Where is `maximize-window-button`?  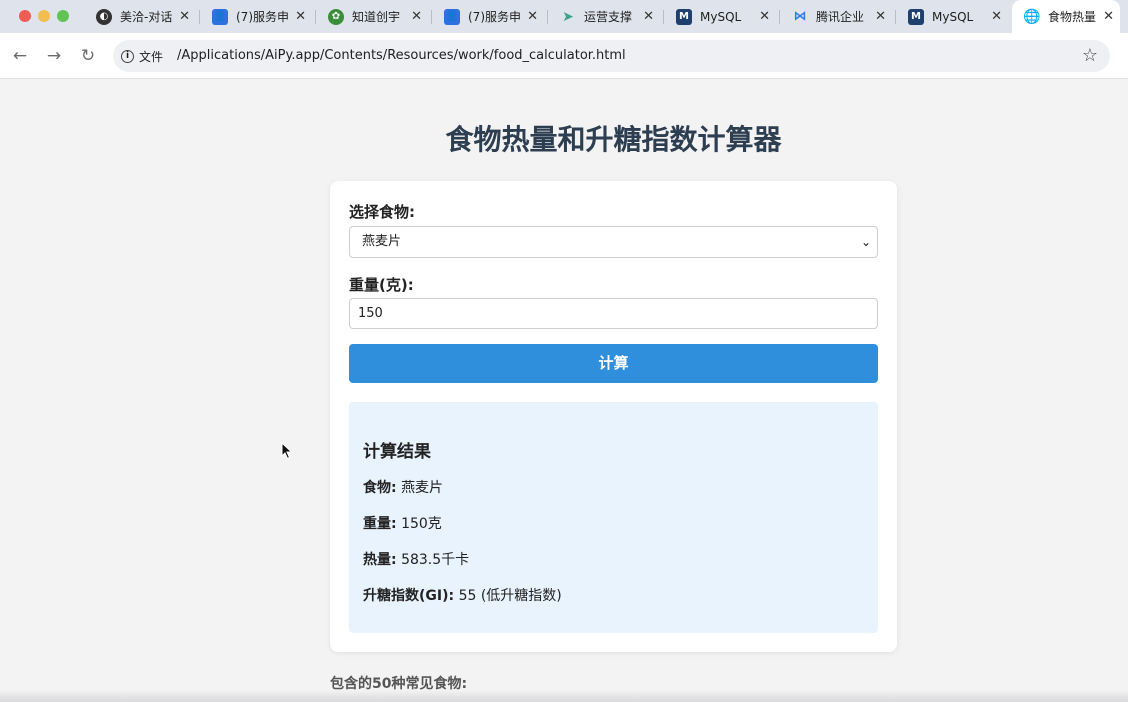 maximize-window-button is located at coordinates (63, 16).